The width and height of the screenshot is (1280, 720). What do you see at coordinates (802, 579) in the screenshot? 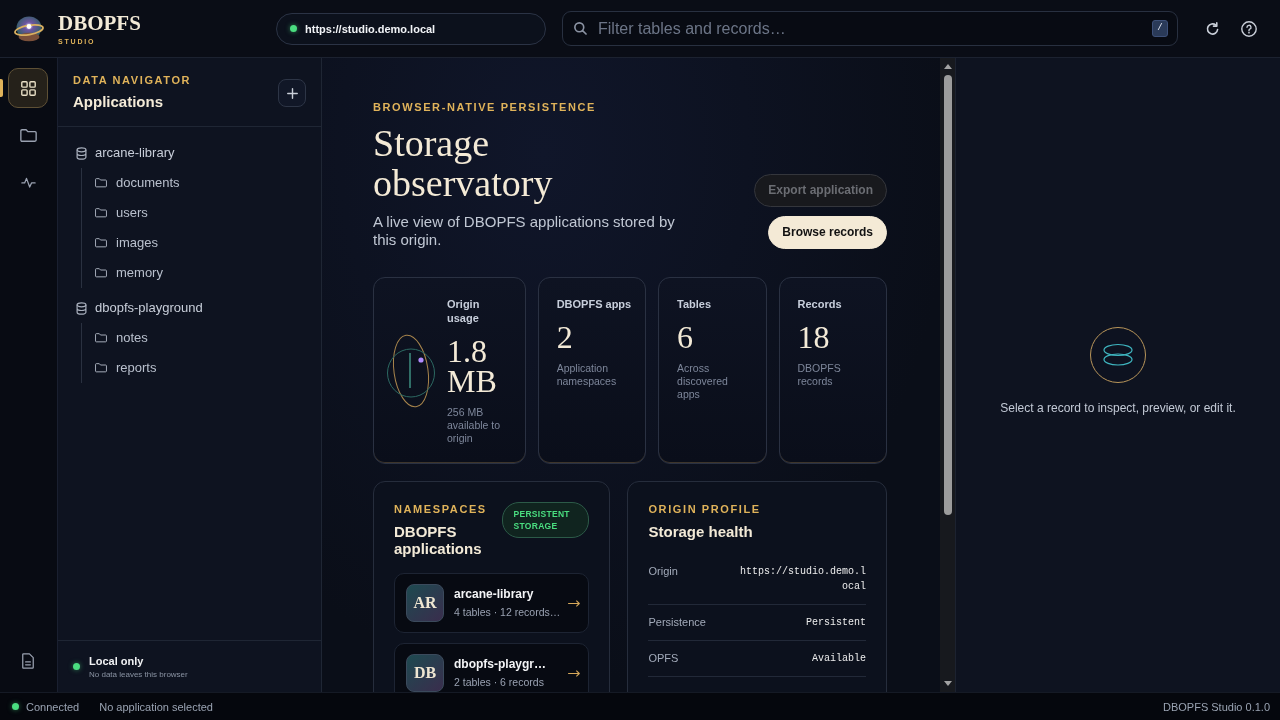
I see `profile-value: https://studio.demo.local` at bounding box center [802, 579].